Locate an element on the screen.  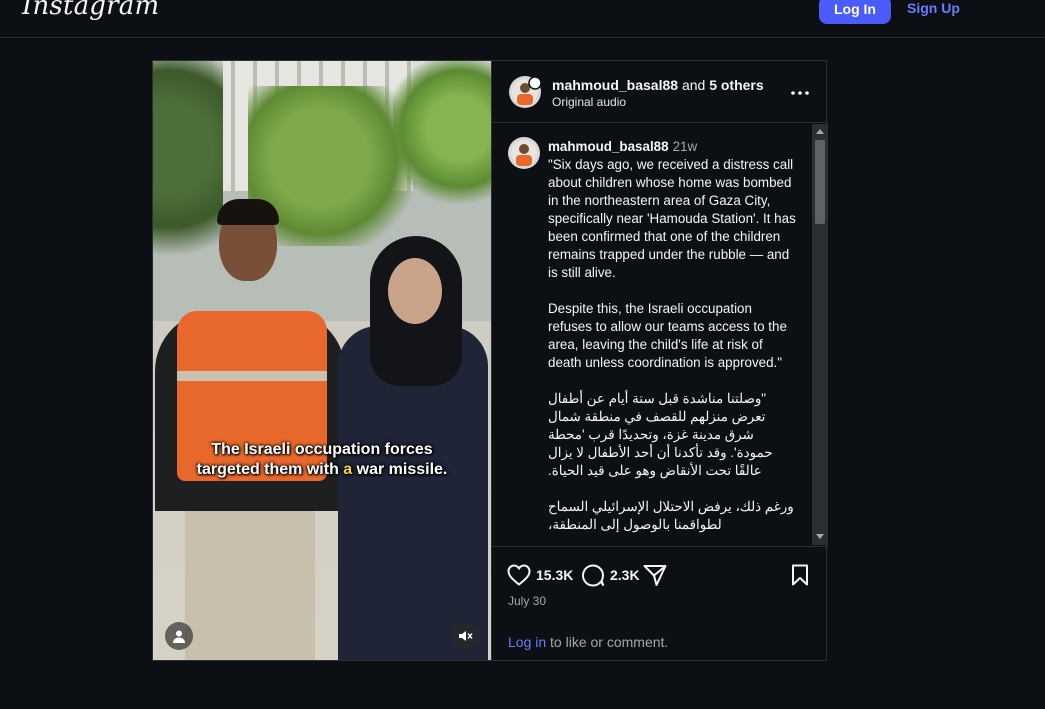
post-date: July 30 is located at coordinates (527, 601).